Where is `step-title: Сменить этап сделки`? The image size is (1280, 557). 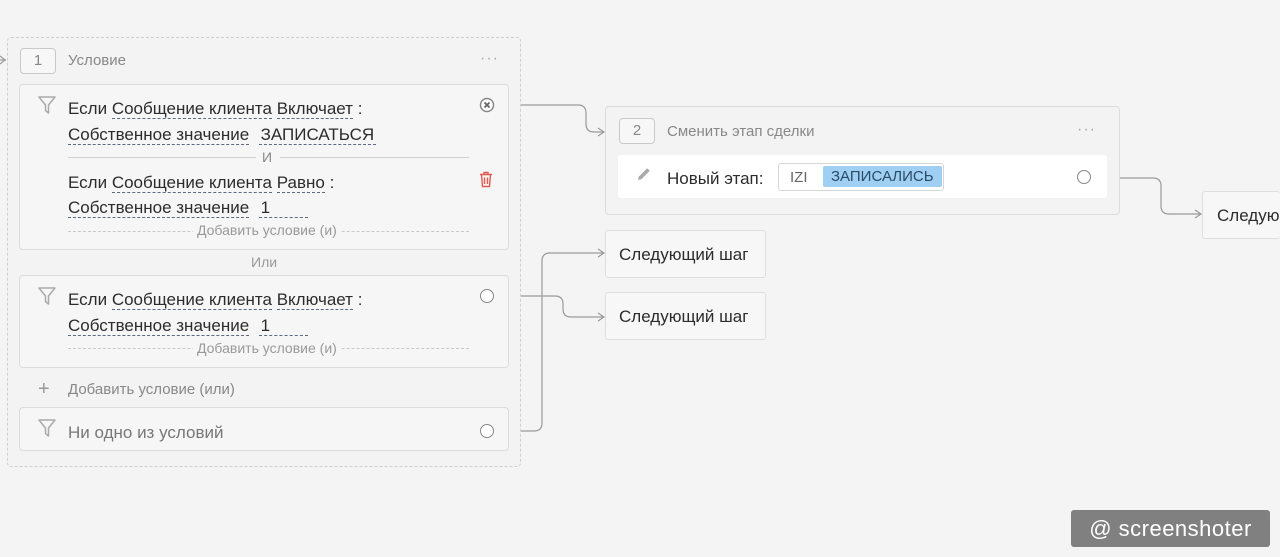 step-title: Сменить этап сделки is located at coordinates (741, 131).